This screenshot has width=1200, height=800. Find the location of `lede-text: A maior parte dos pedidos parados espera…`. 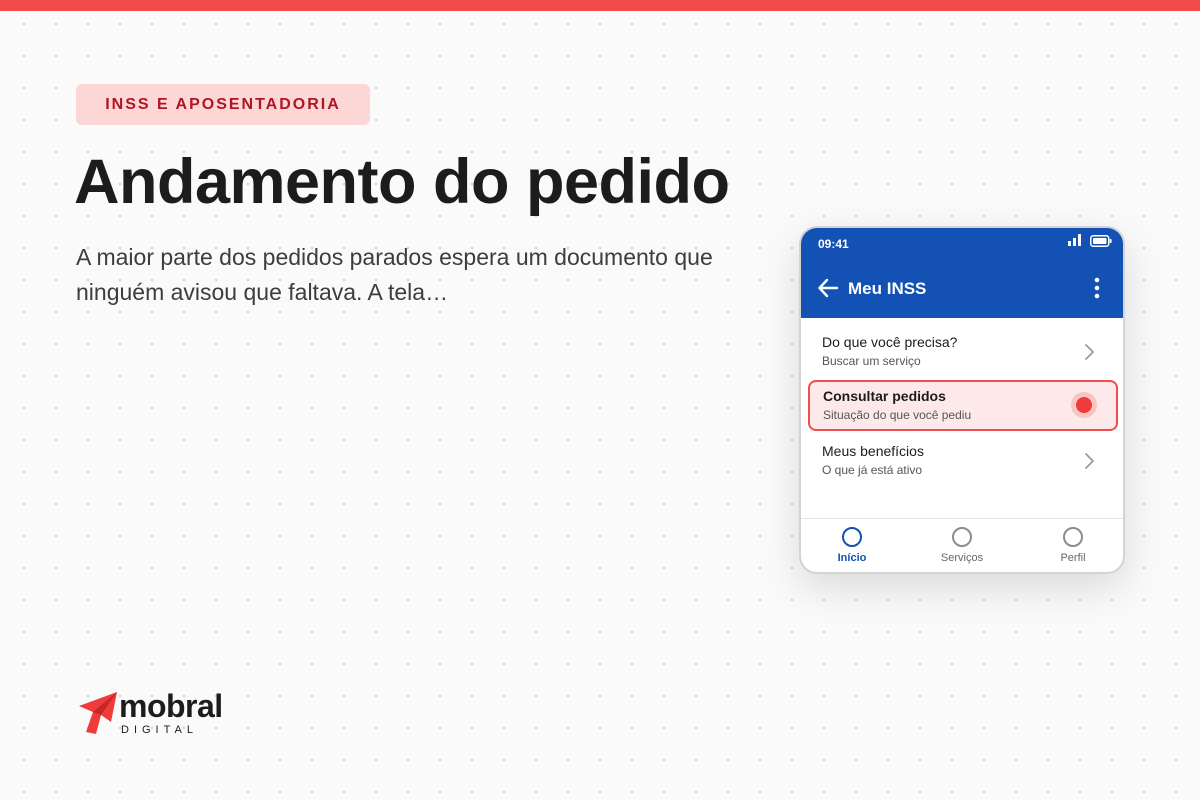

lede-text: A maior parte dos pedidos parados espera… is located at coordinates (394, 274).